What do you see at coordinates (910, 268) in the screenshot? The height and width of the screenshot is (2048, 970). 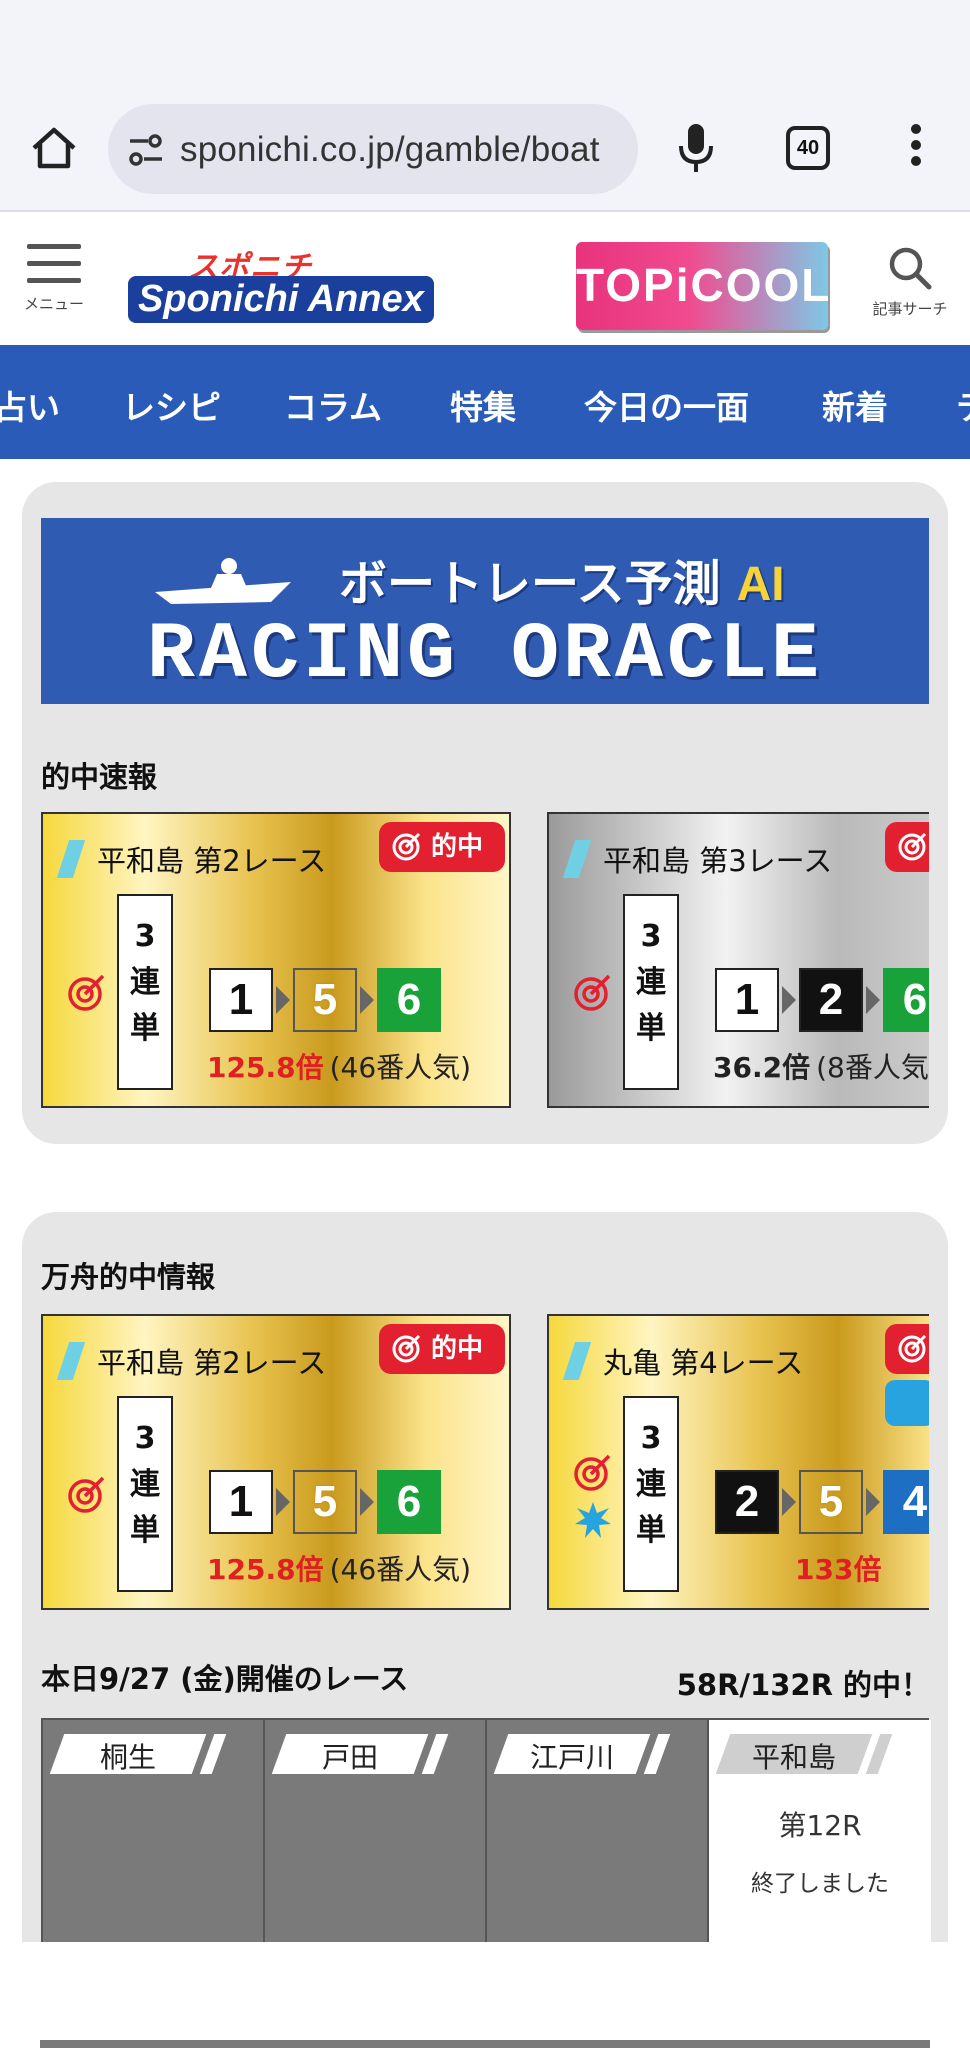 I see `search-icon` at bounding box center [910, 268].